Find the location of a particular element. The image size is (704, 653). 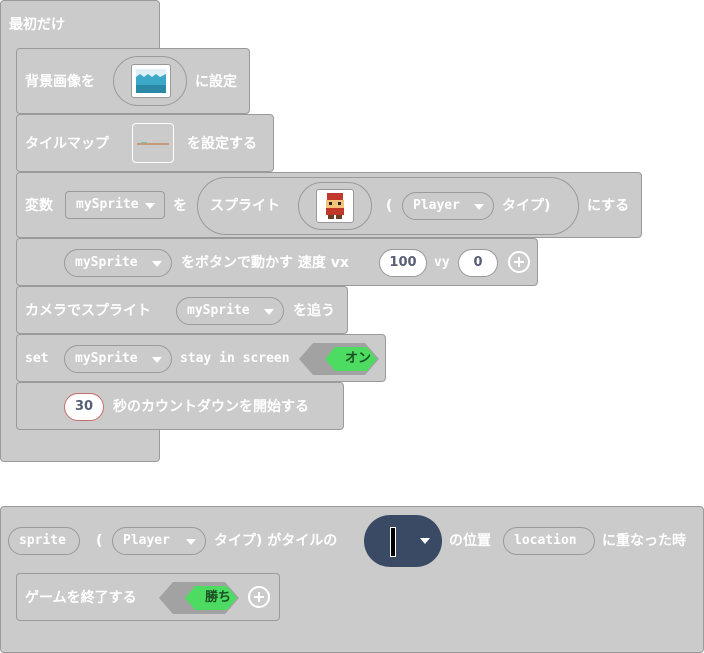

sprite-kind-dropdown: Player is located at coordinates (448, 206).